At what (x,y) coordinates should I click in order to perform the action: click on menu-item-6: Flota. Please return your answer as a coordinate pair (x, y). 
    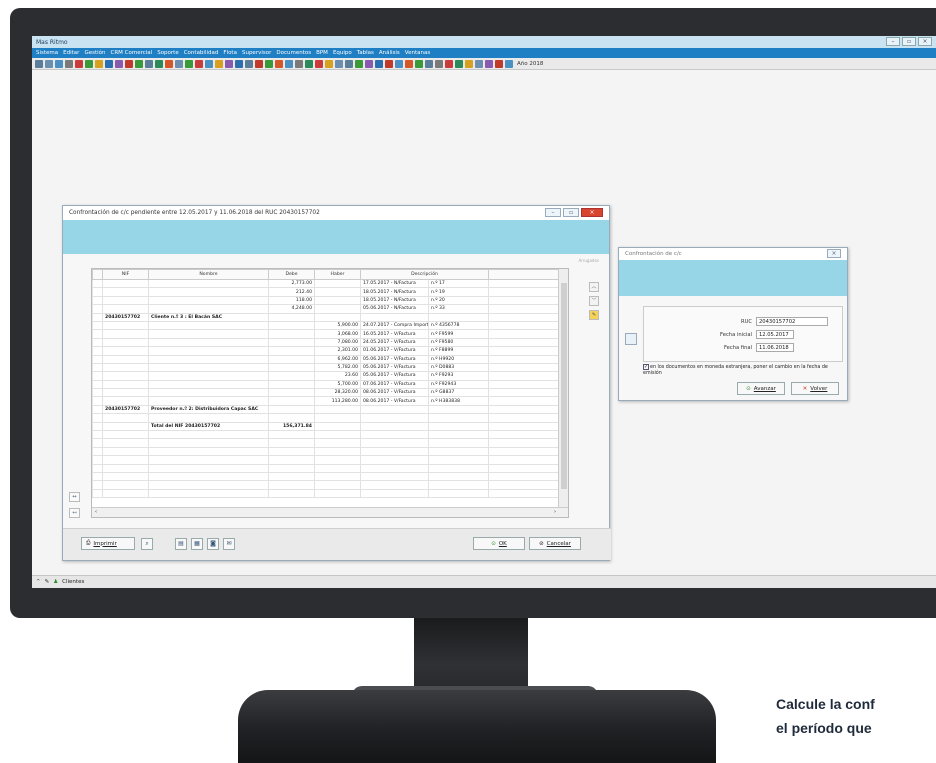
    Looking at the image, I should click on (230, 53).